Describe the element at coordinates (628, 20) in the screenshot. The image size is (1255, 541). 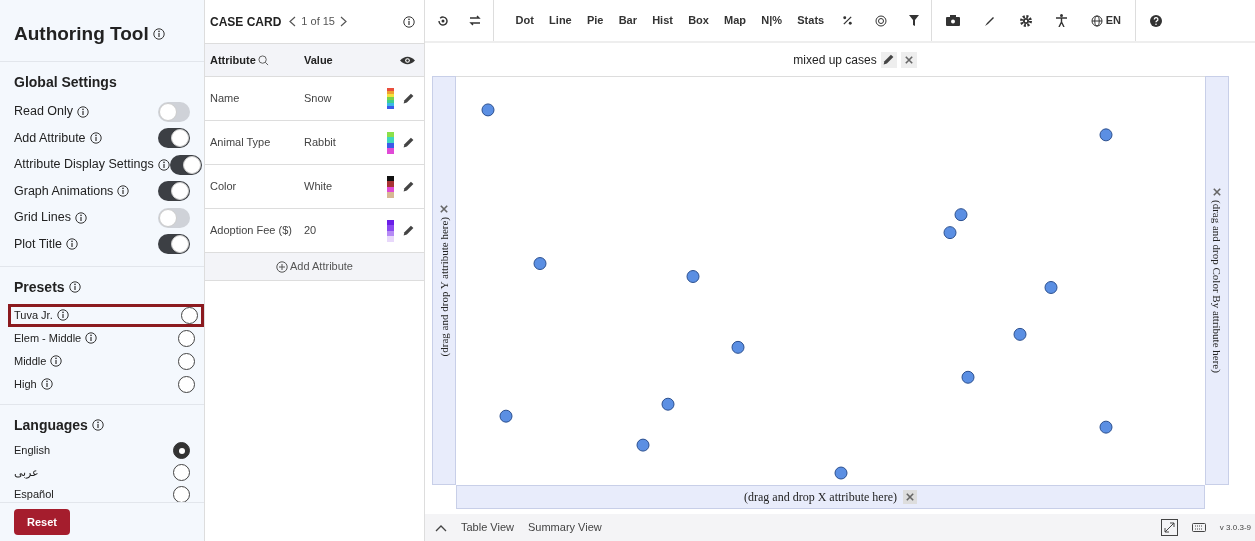
I see `plot-type-button: Bar` at that location.